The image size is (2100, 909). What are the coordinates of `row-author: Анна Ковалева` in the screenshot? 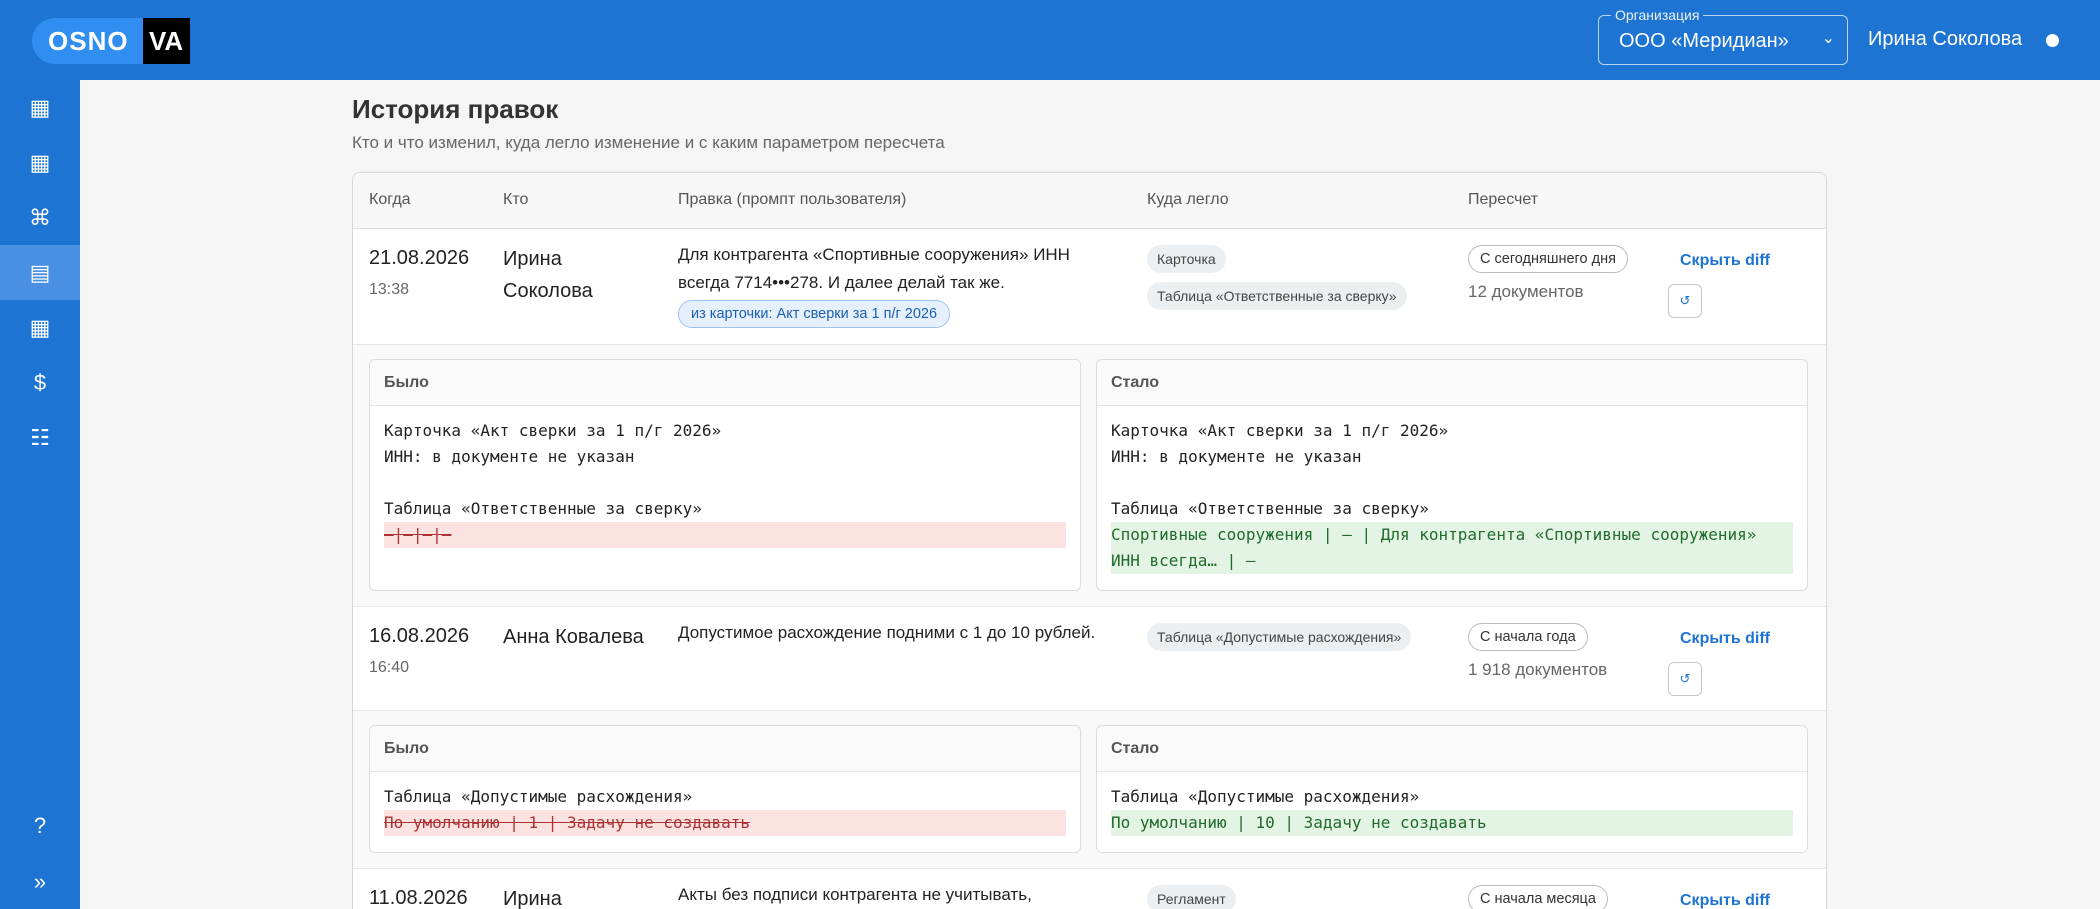 It's located at (573, 637).